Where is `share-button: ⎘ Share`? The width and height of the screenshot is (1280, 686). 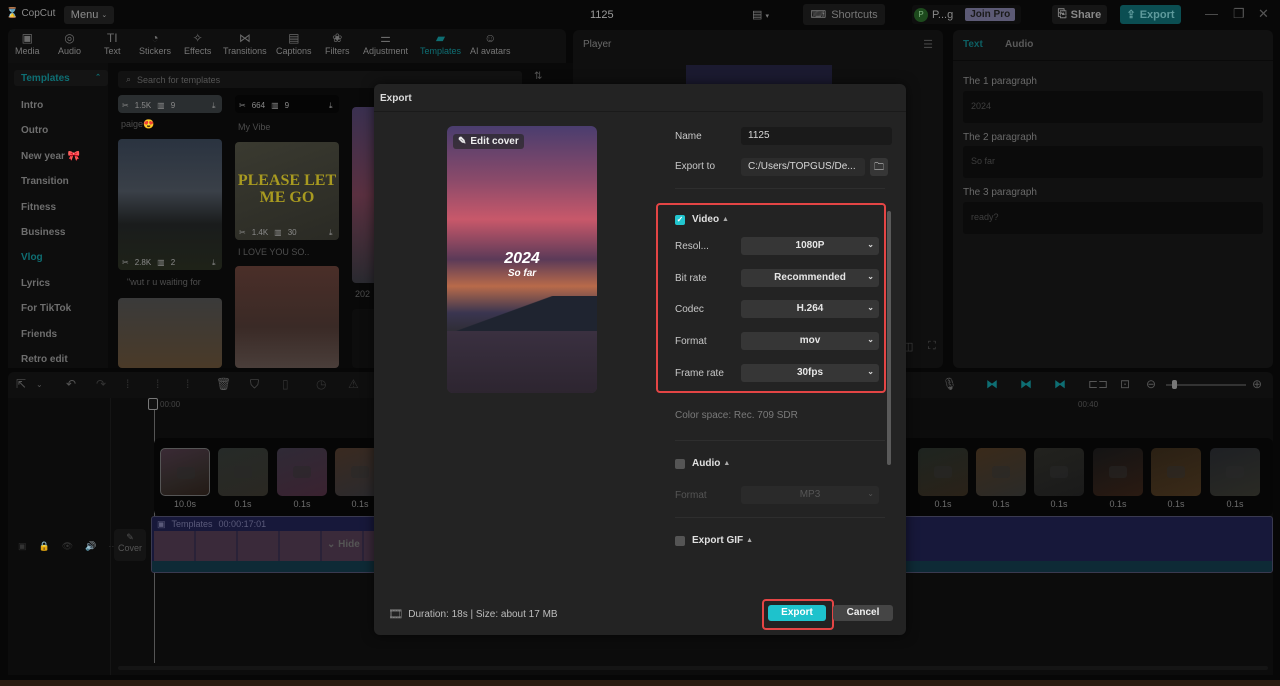
share-button: ⎘ Share is located at coordinates (1079, 14).